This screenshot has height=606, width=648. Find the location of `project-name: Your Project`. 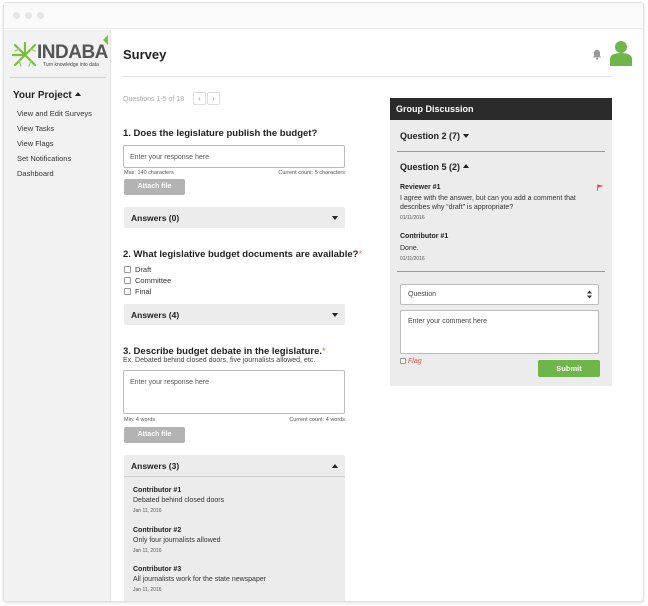

project-name: Your Project is located at coordinates (42, 95).